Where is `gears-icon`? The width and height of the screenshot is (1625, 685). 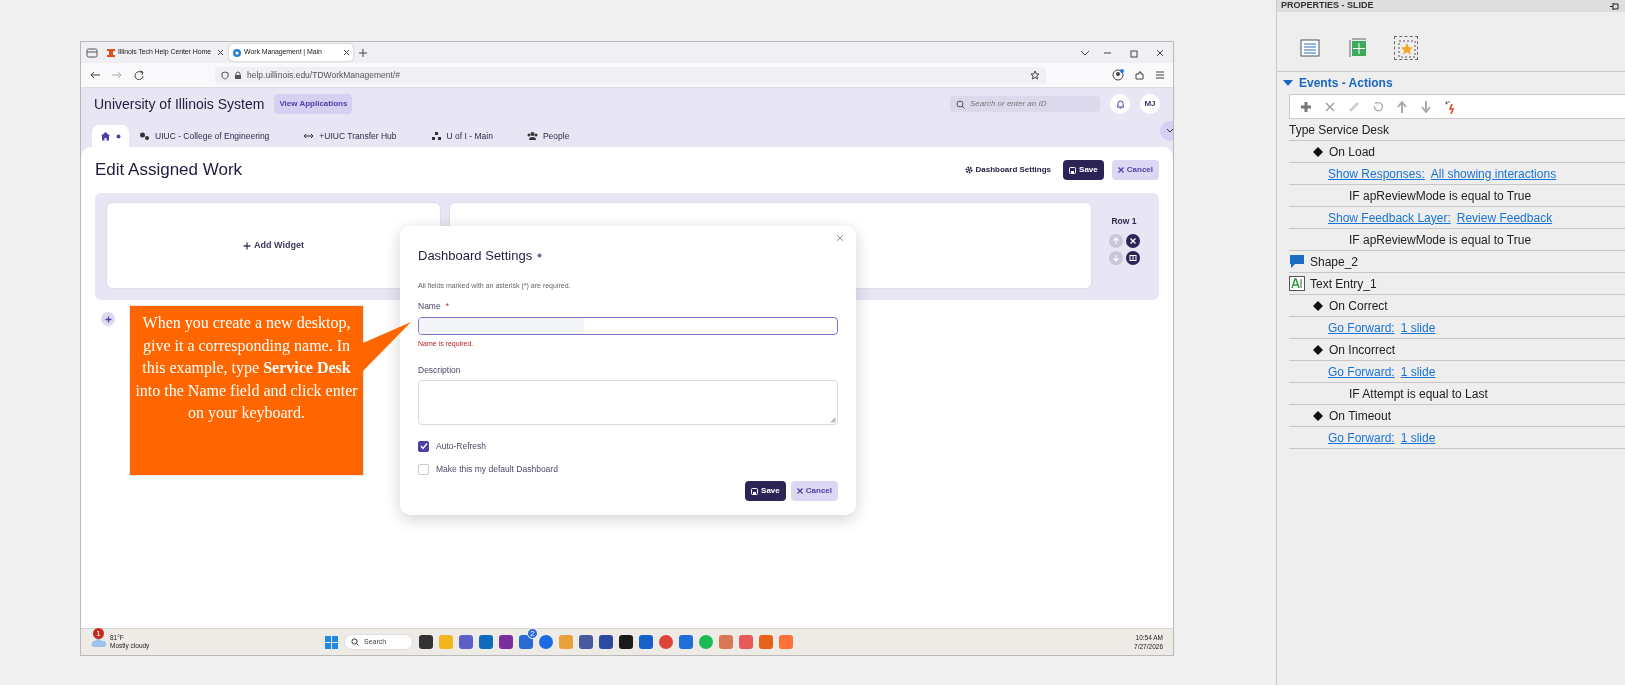
gears-icon is located at coordinates (144, 136).